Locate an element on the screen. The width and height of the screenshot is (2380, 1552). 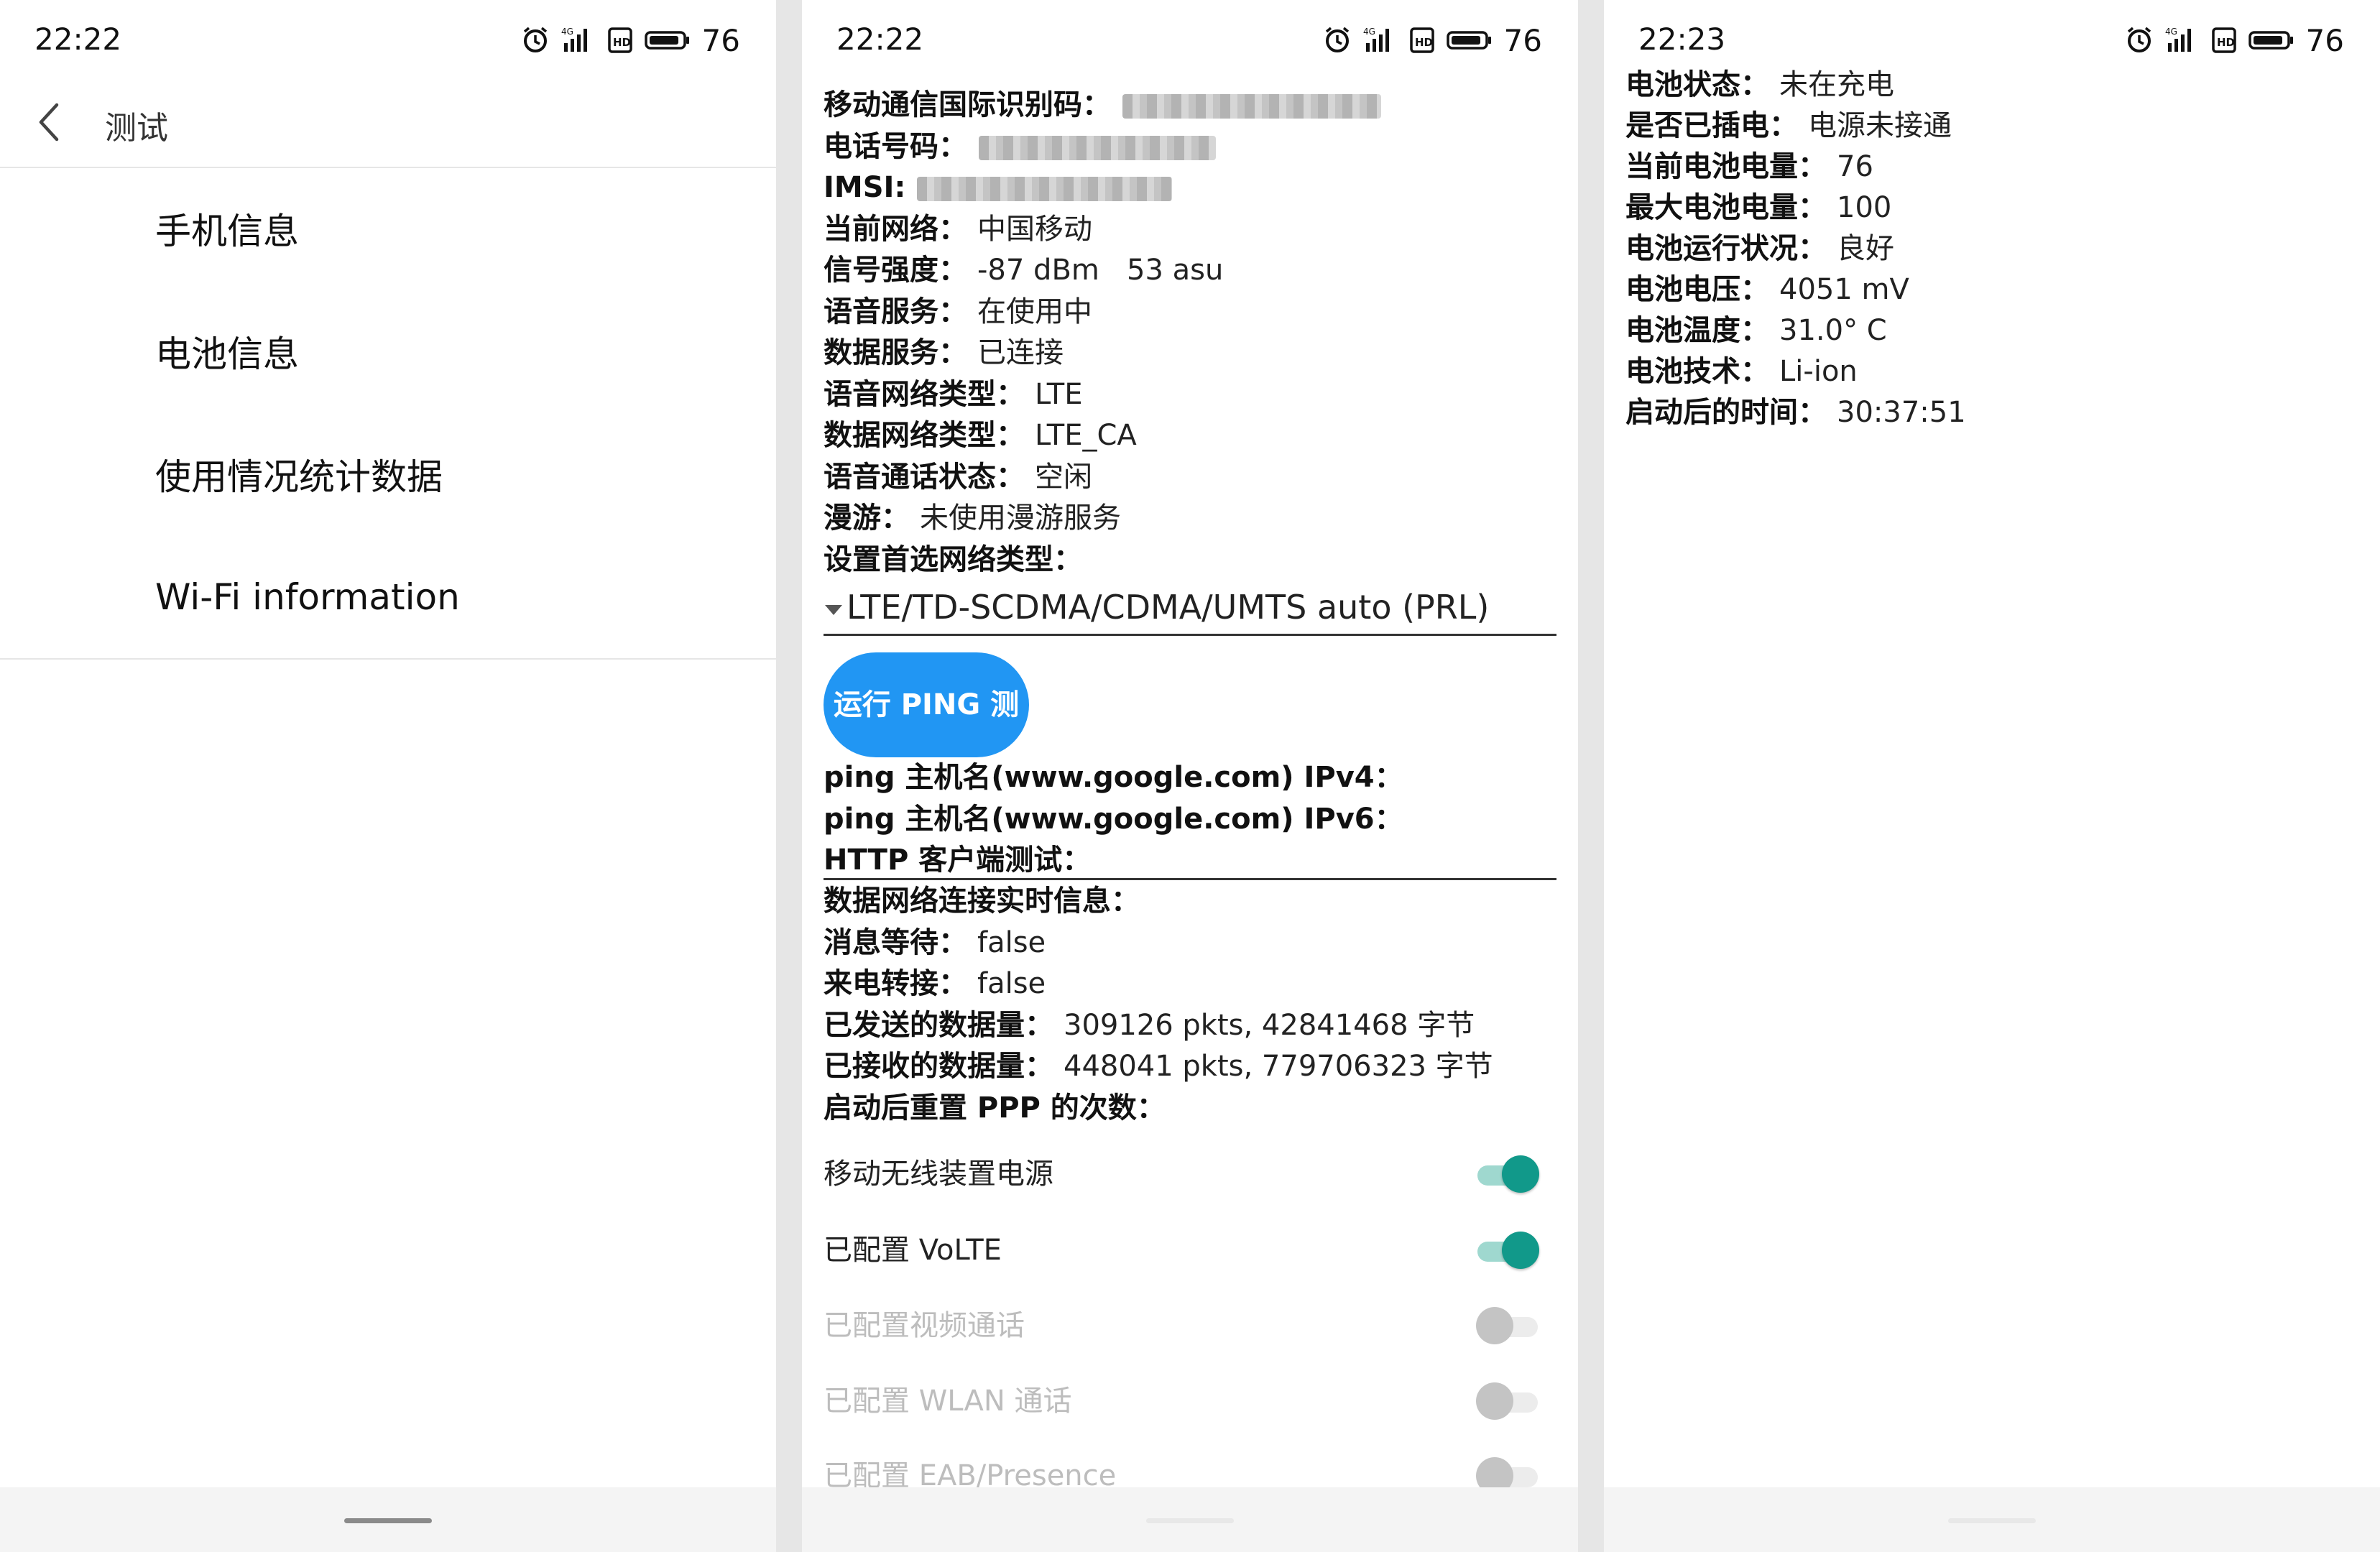
menu-item-battery-info: 电池信息 is located at coordinates (388, 351).